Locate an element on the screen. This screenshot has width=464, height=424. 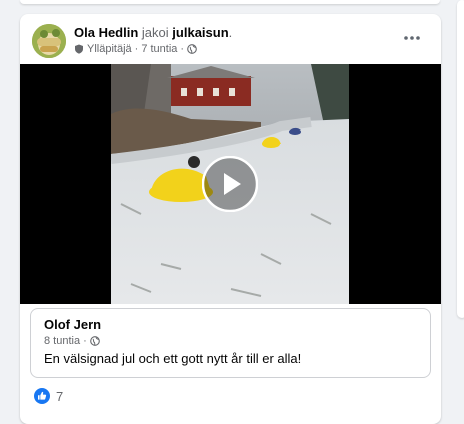
post-meta: Ylläpitäjä · 7 tuntia · is located at coordinates (135, 49).